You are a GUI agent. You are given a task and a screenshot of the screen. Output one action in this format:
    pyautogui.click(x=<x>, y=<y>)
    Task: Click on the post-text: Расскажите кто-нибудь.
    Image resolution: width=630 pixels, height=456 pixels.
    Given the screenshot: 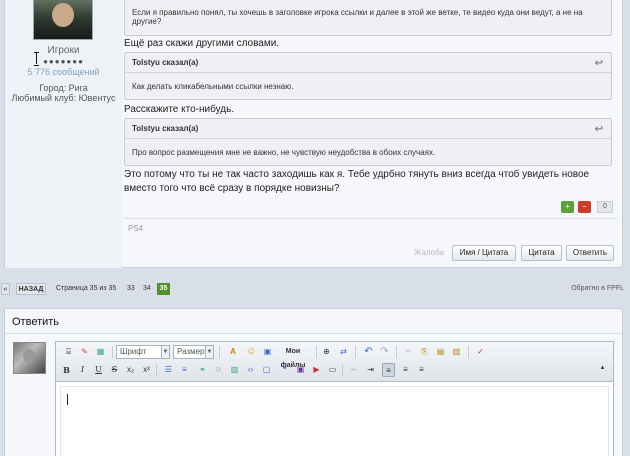 What is the action you would take?
    pyautogui.click(x=179, y=109)
    